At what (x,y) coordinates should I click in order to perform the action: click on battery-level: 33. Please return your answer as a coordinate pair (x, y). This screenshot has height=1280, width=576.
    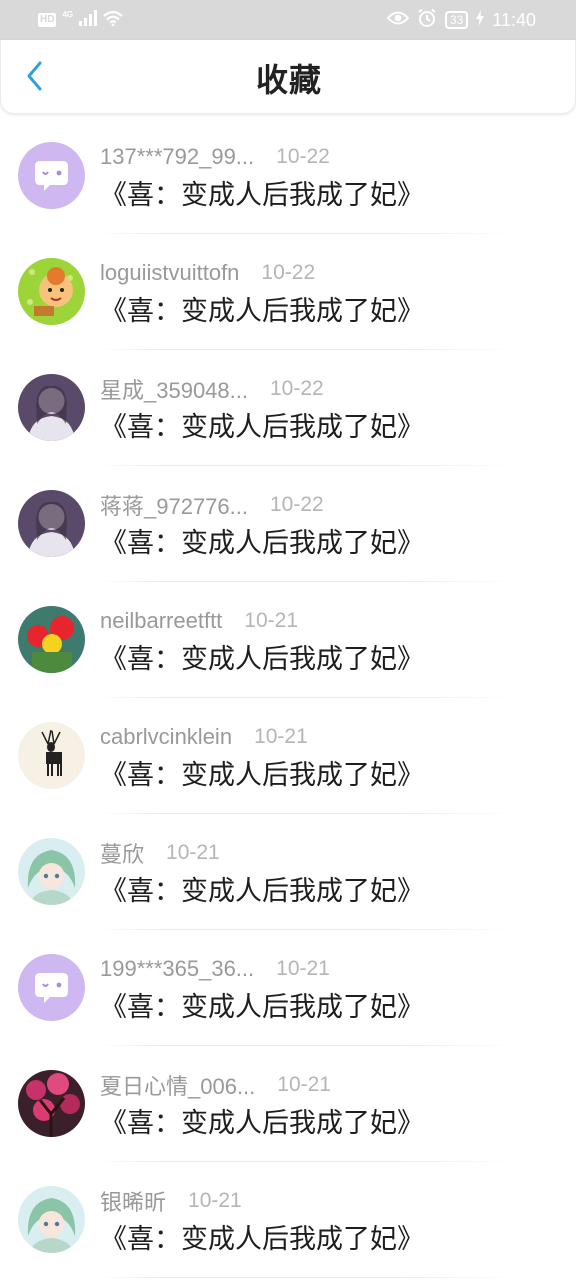
    Looking at the image, I should click on (456, 20).